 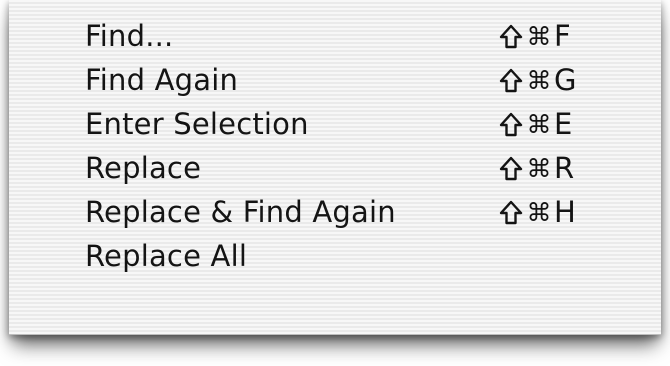 What do you see at coordinates (197, 124) in the screenshot?
I see `menu-item-label: Enter Selection` at bounding box center [197, 124].